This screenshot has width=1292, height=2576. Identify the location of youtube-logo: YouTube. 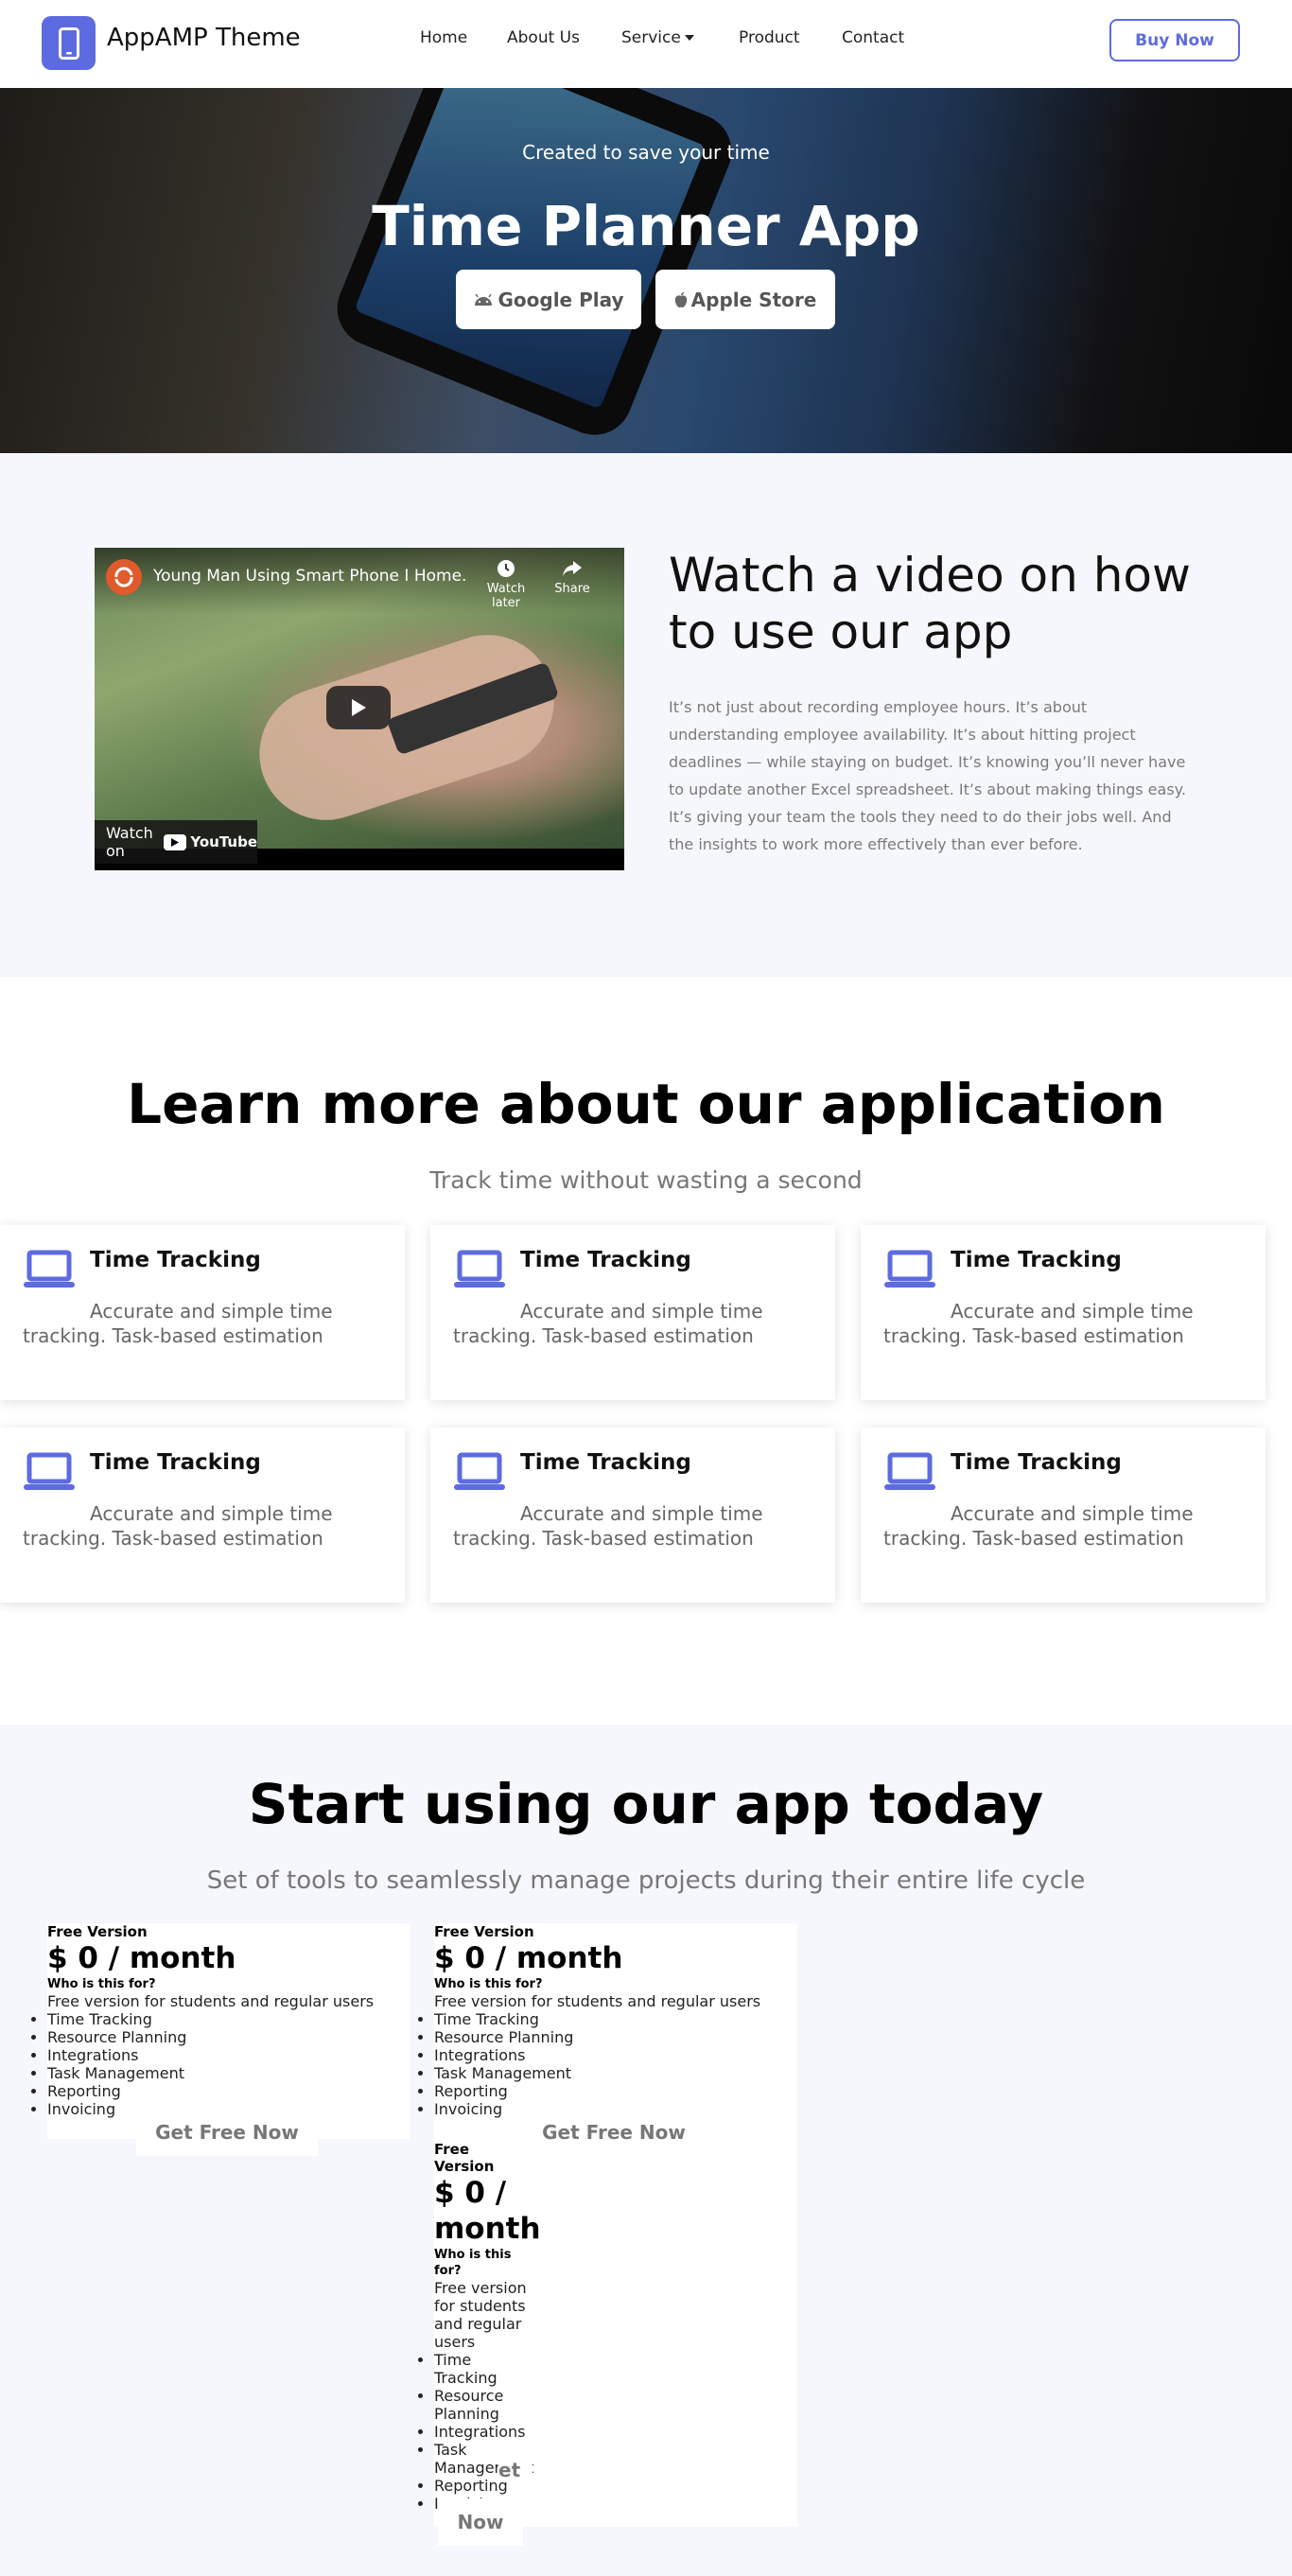
(210, 842).